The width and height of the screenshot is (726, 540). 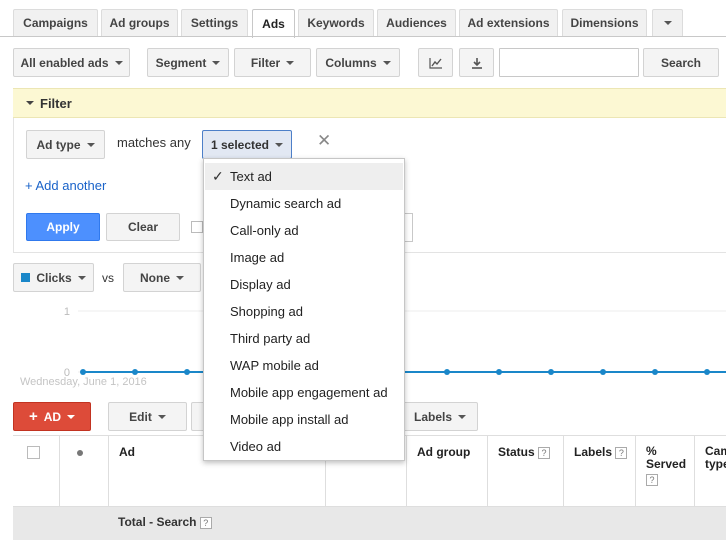 I want to click on remove-filter-icon: ✕, so click(x=324, y=141).